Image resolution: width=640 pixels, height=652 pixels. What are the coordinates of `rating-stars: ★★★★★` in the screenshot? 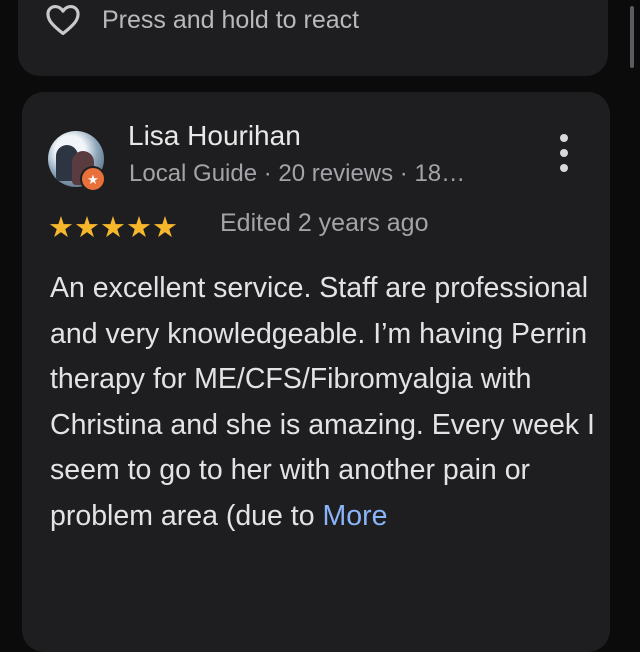 It's located at (113, 228).